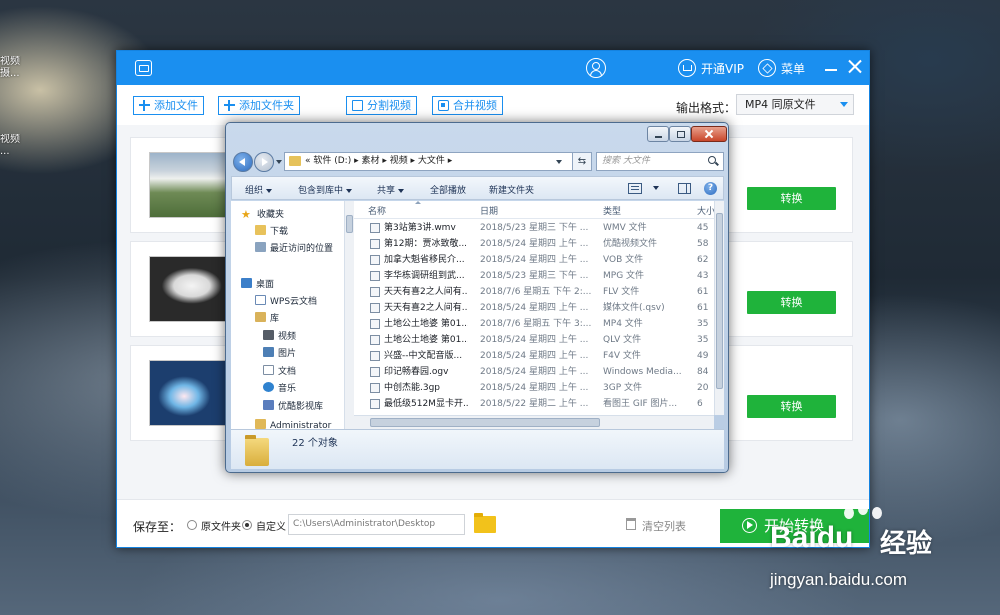 This screenshot has height=615, width=1000. I want to click on nav-item-favorites: ★ 收藏夹, so click(262, 215).